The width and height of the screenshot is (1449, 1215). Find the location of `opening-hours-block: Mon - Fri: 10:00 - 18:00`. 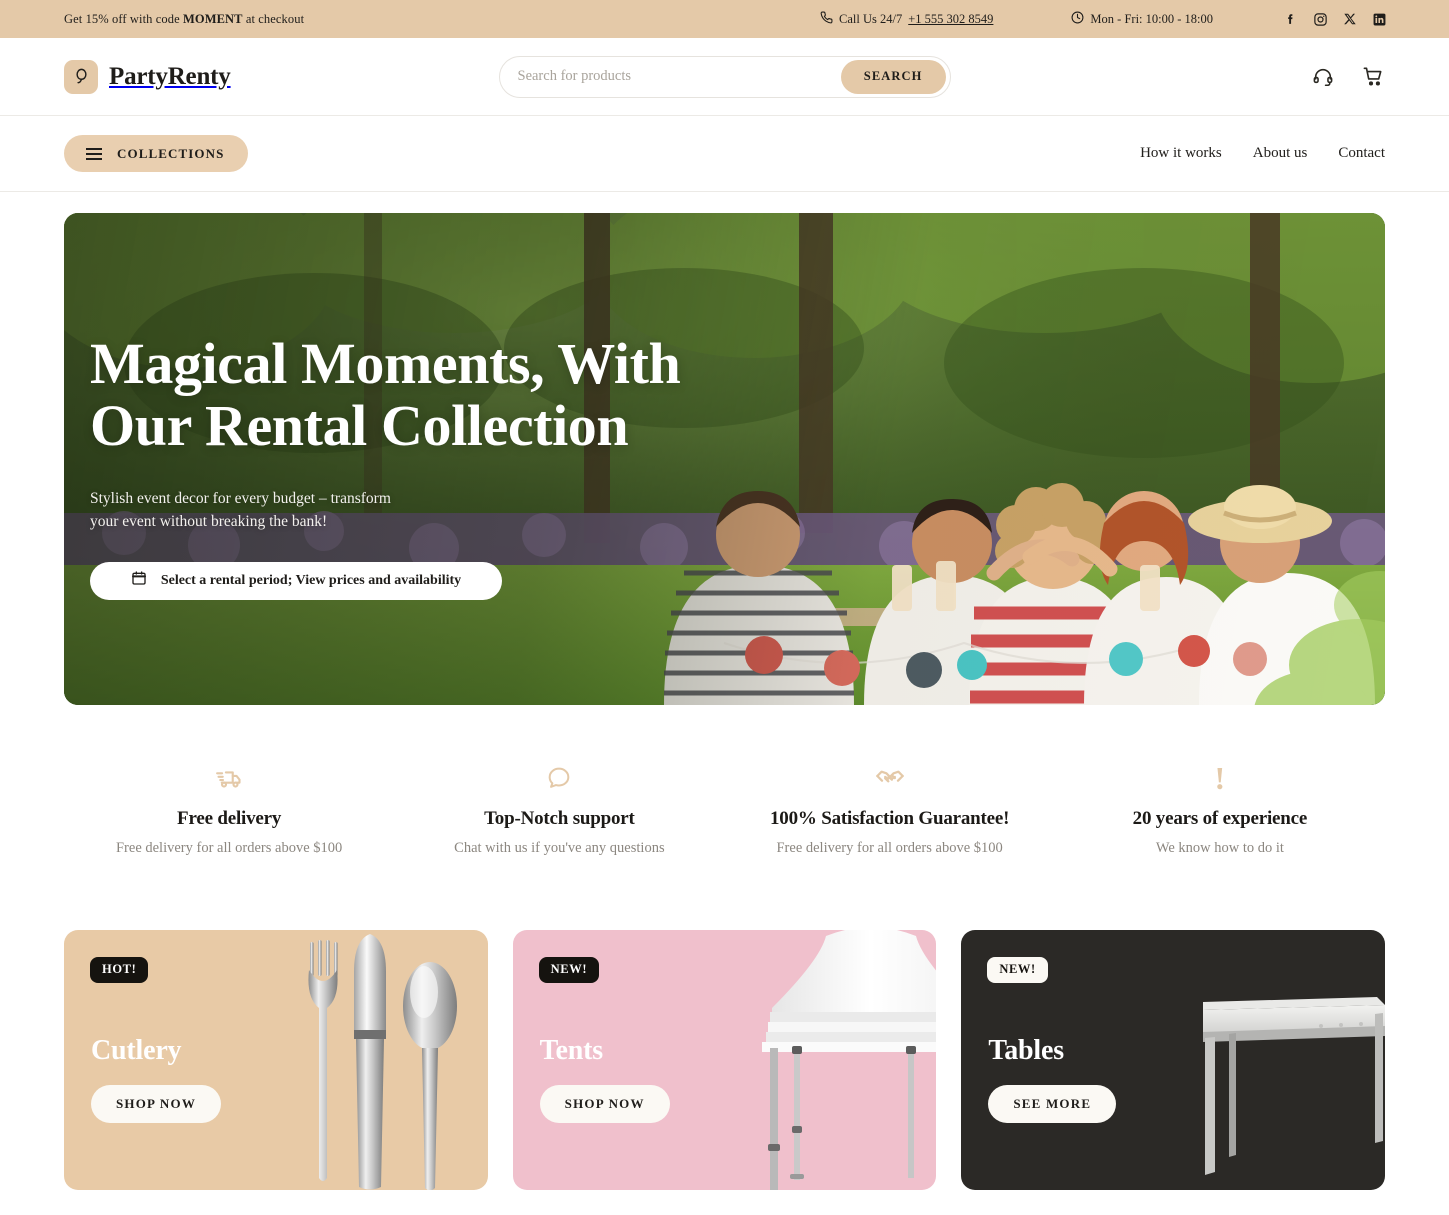

opening-hours-block: Mon - Fri: 10:00 - 18:00 is located at coordinates (1142, 19).